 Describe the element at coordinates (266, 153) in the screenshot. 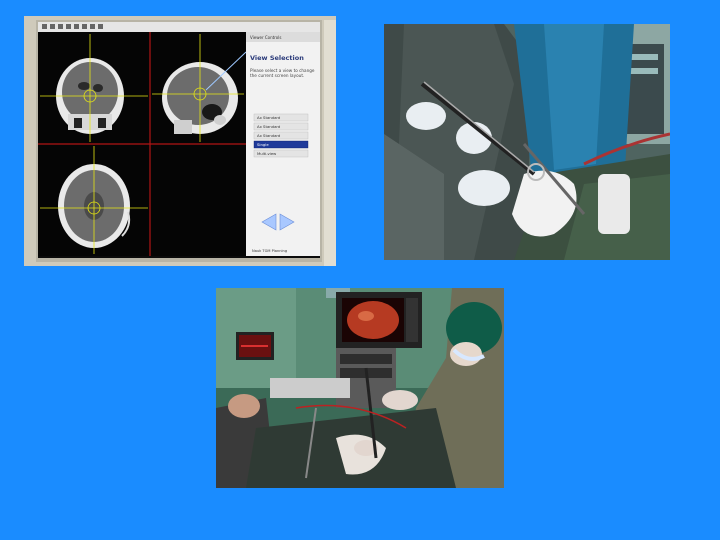

I see `view-option: Multi-view` at that location.